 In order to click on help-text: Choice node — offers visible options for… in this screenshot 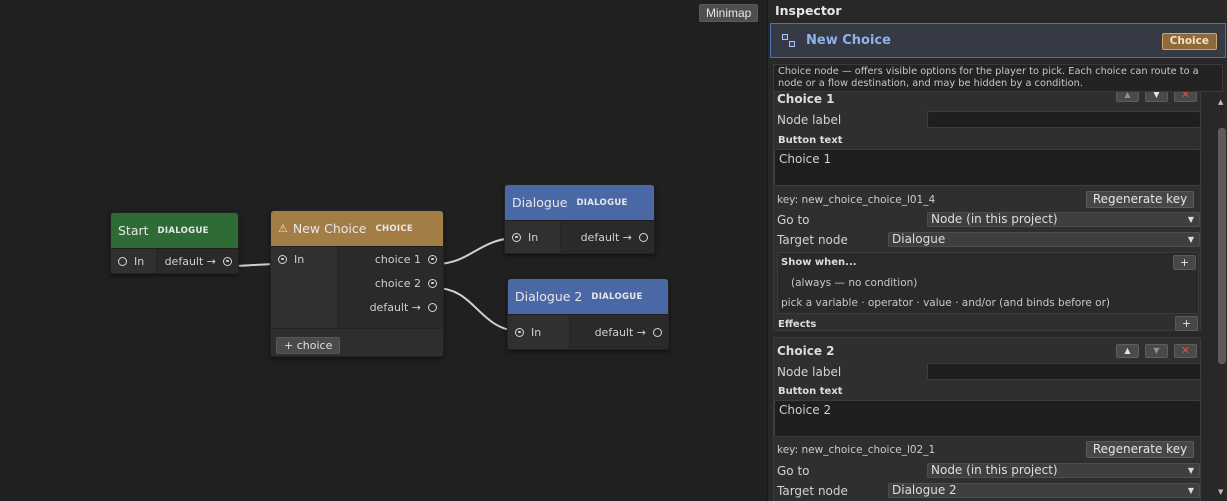, I will do `click(998, 78)`.